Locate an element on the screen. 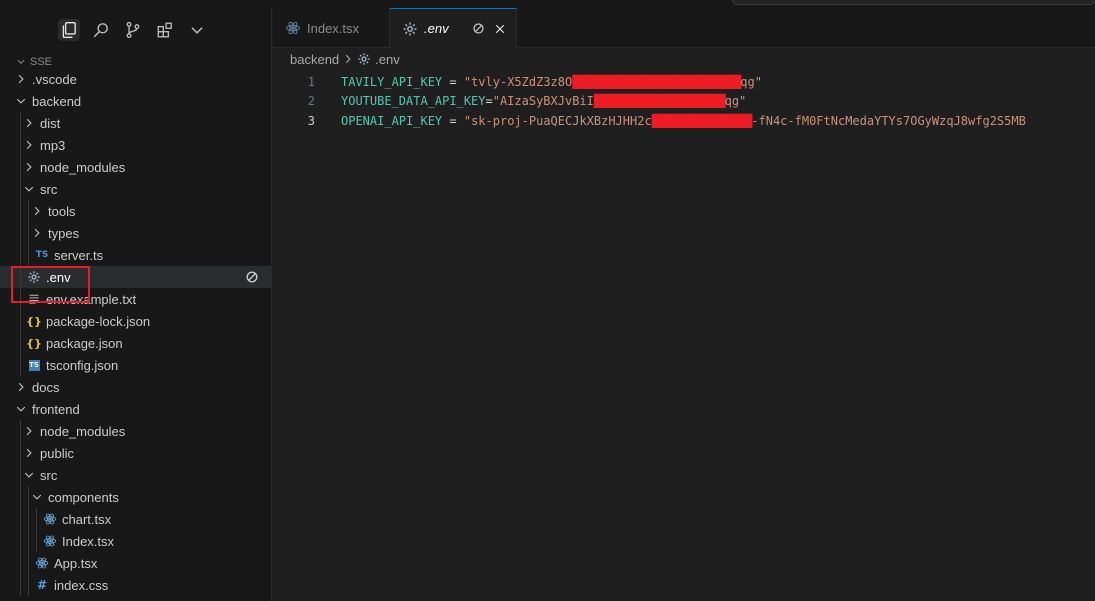 The image size is (1095, 601). folder-vscode: .vscode is located at coordinates (135, 79).